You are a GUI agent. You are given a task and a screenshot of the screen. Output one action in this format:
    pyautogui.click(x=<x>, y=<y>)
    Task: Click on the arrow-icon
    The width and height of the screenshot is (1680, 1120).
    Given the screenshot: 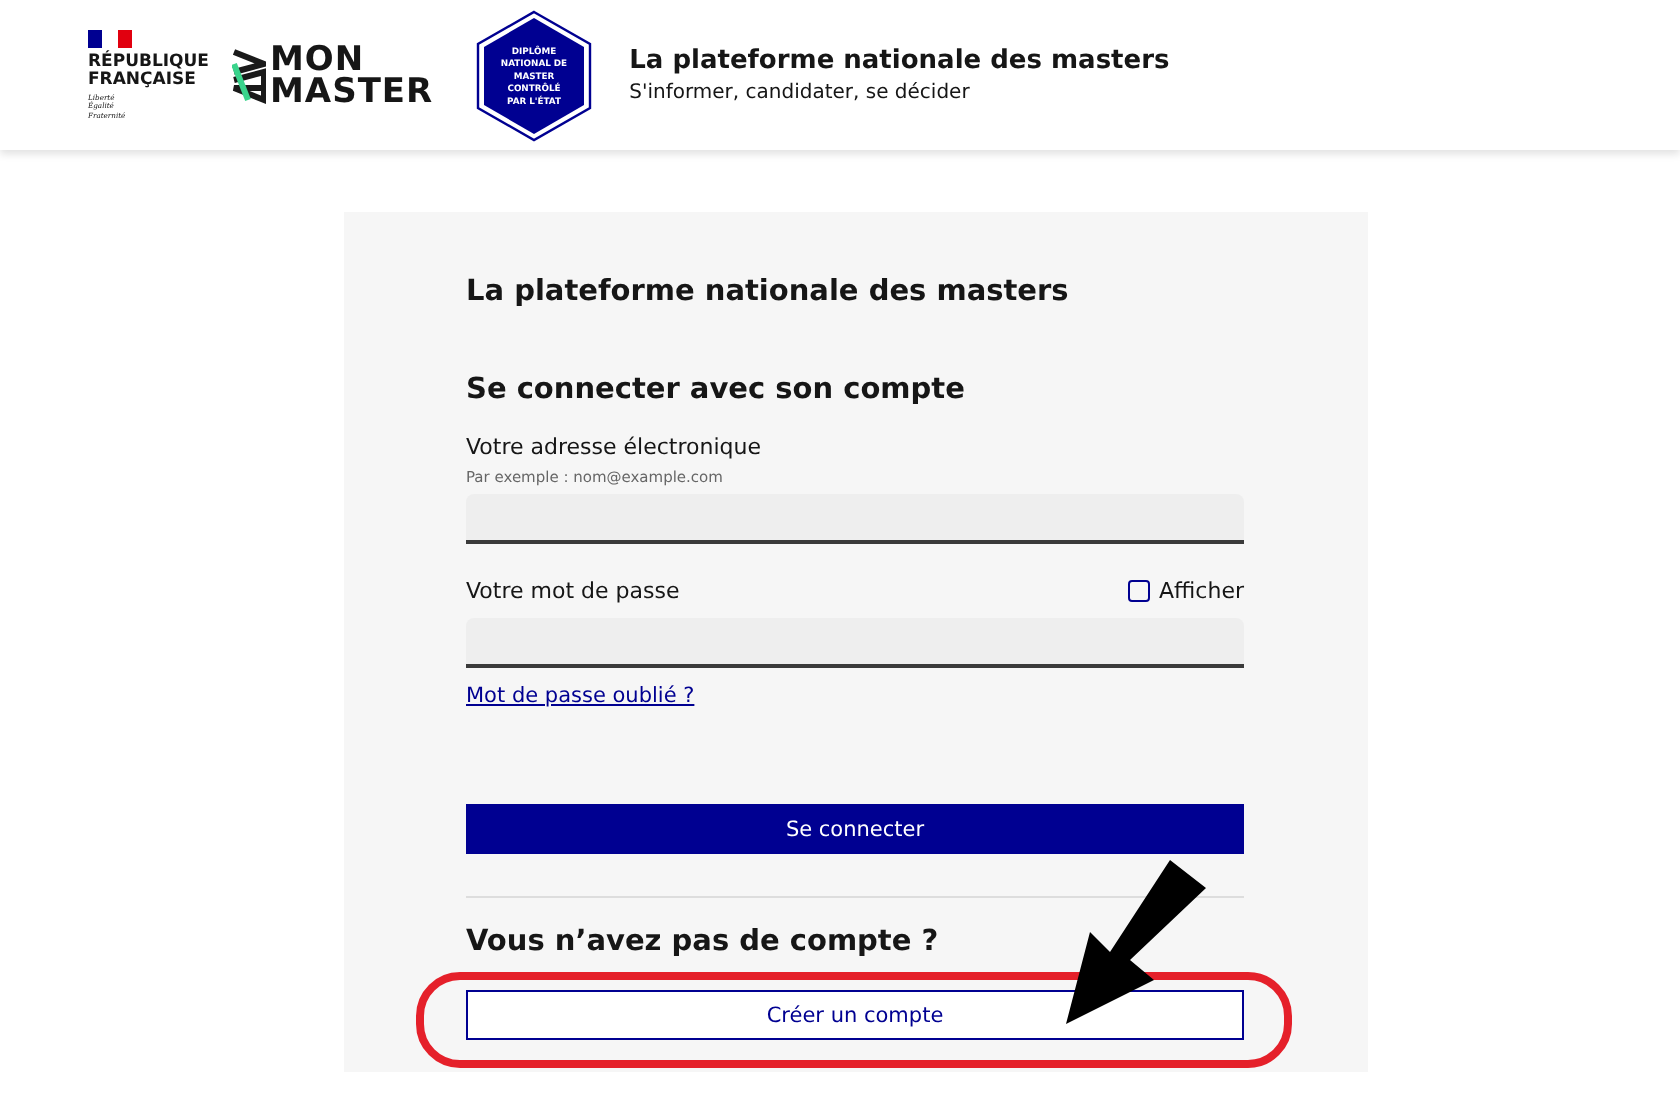 What is the action you would take?
    pyautogui.click(x=1138, y=942)
    